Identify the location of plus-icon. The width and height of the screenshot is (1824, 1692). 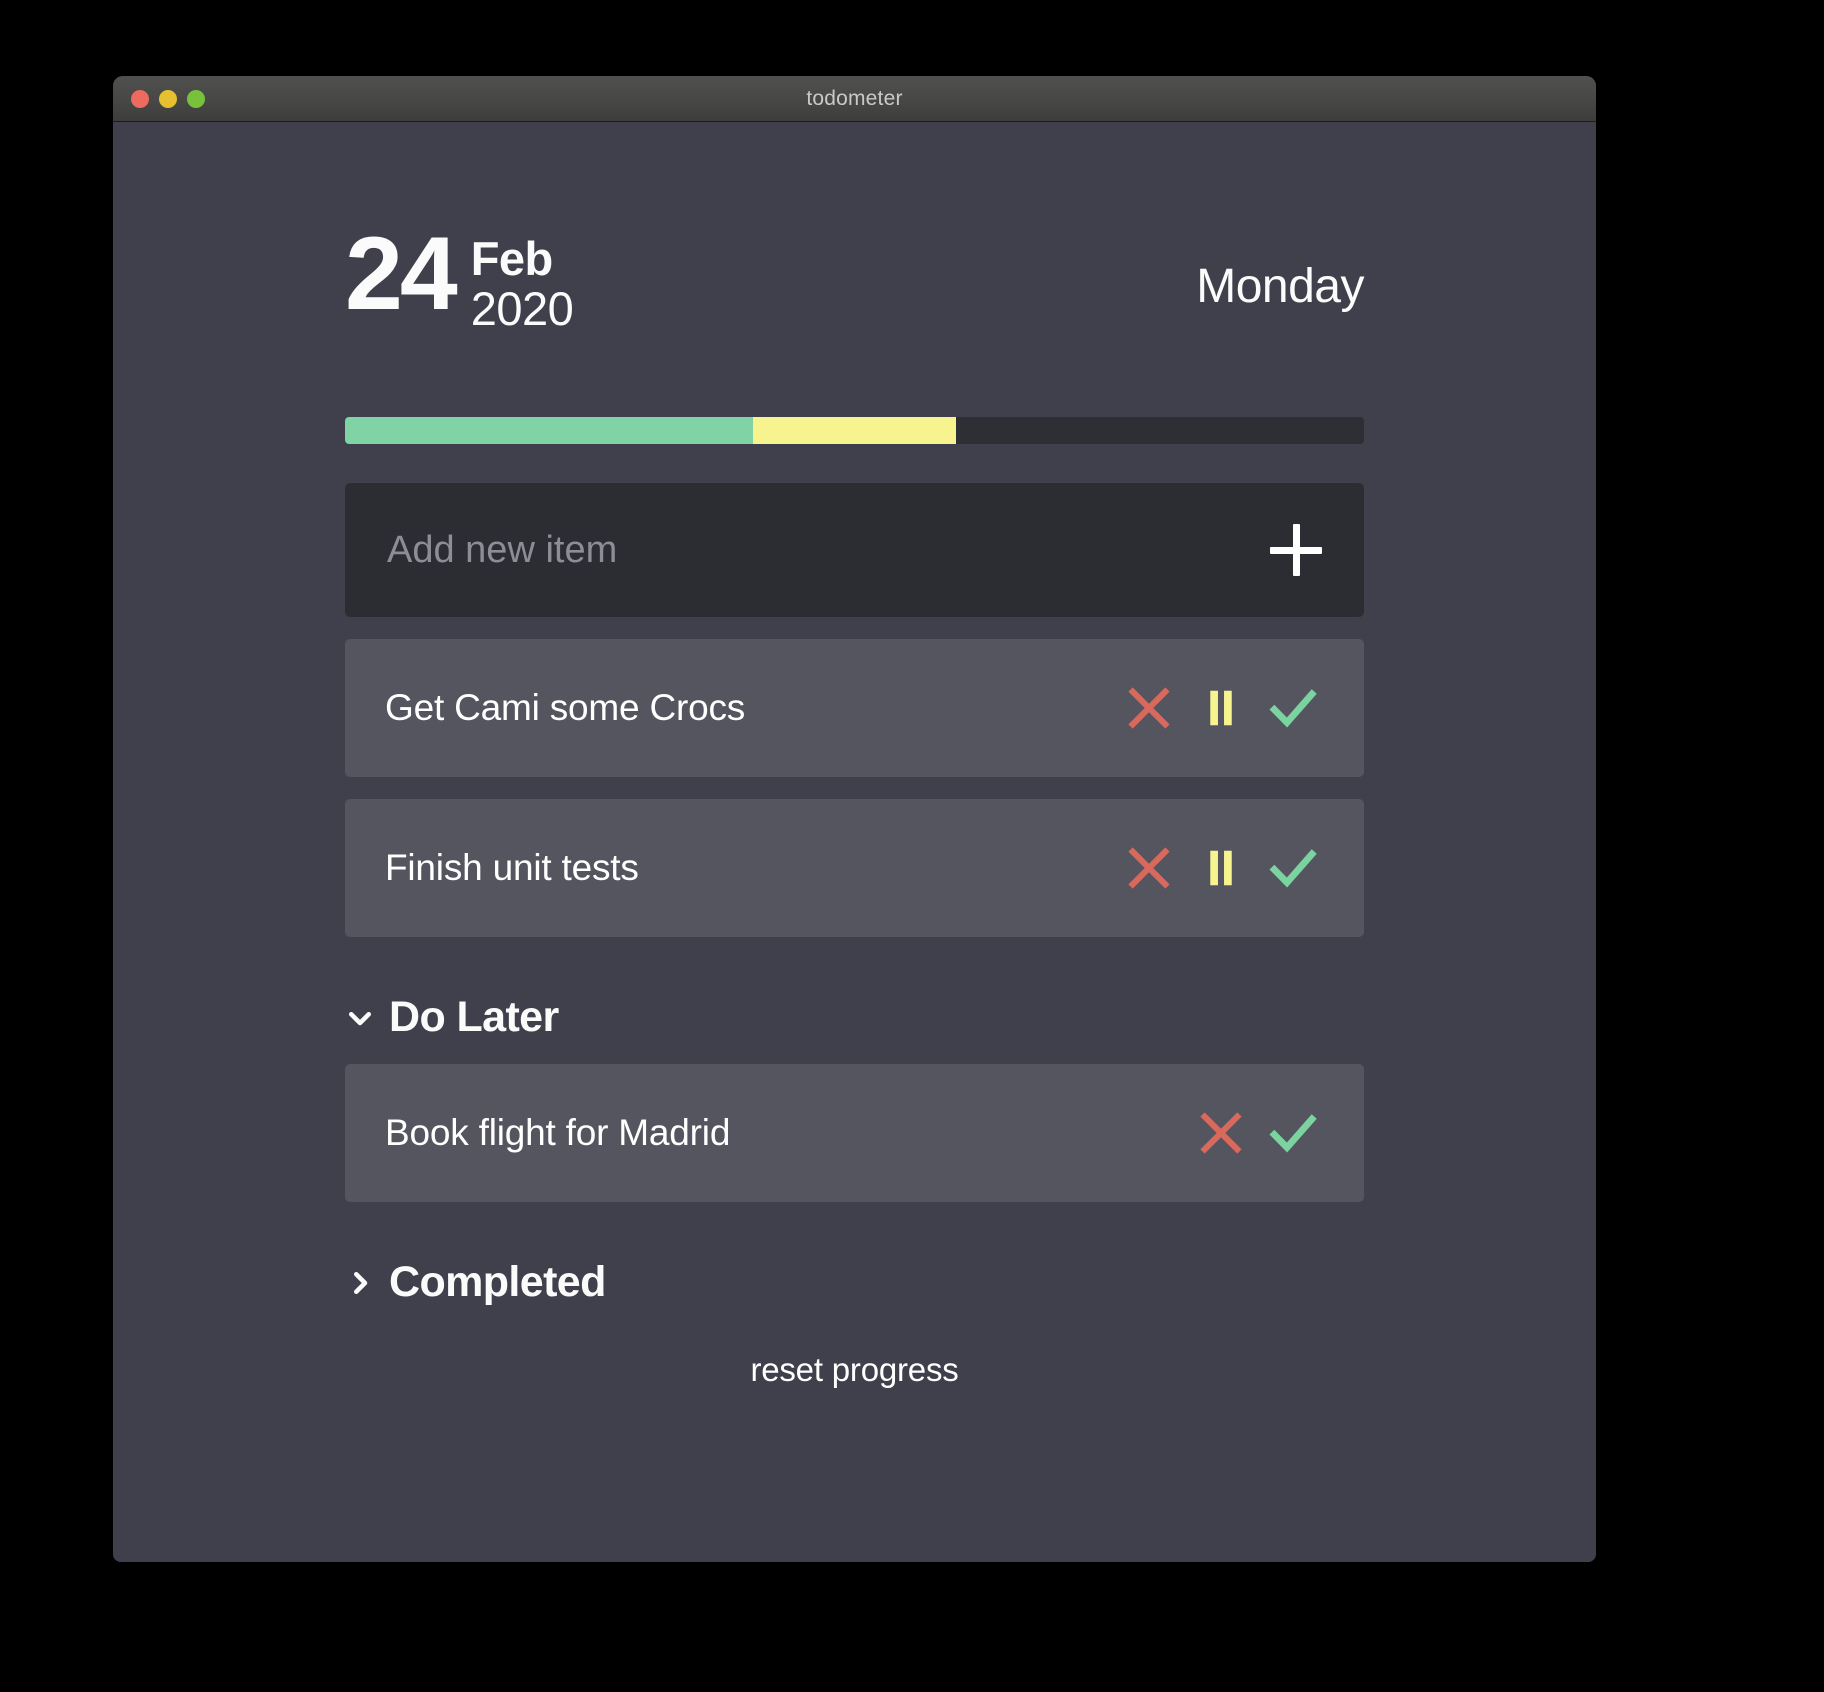
(1296, 550).